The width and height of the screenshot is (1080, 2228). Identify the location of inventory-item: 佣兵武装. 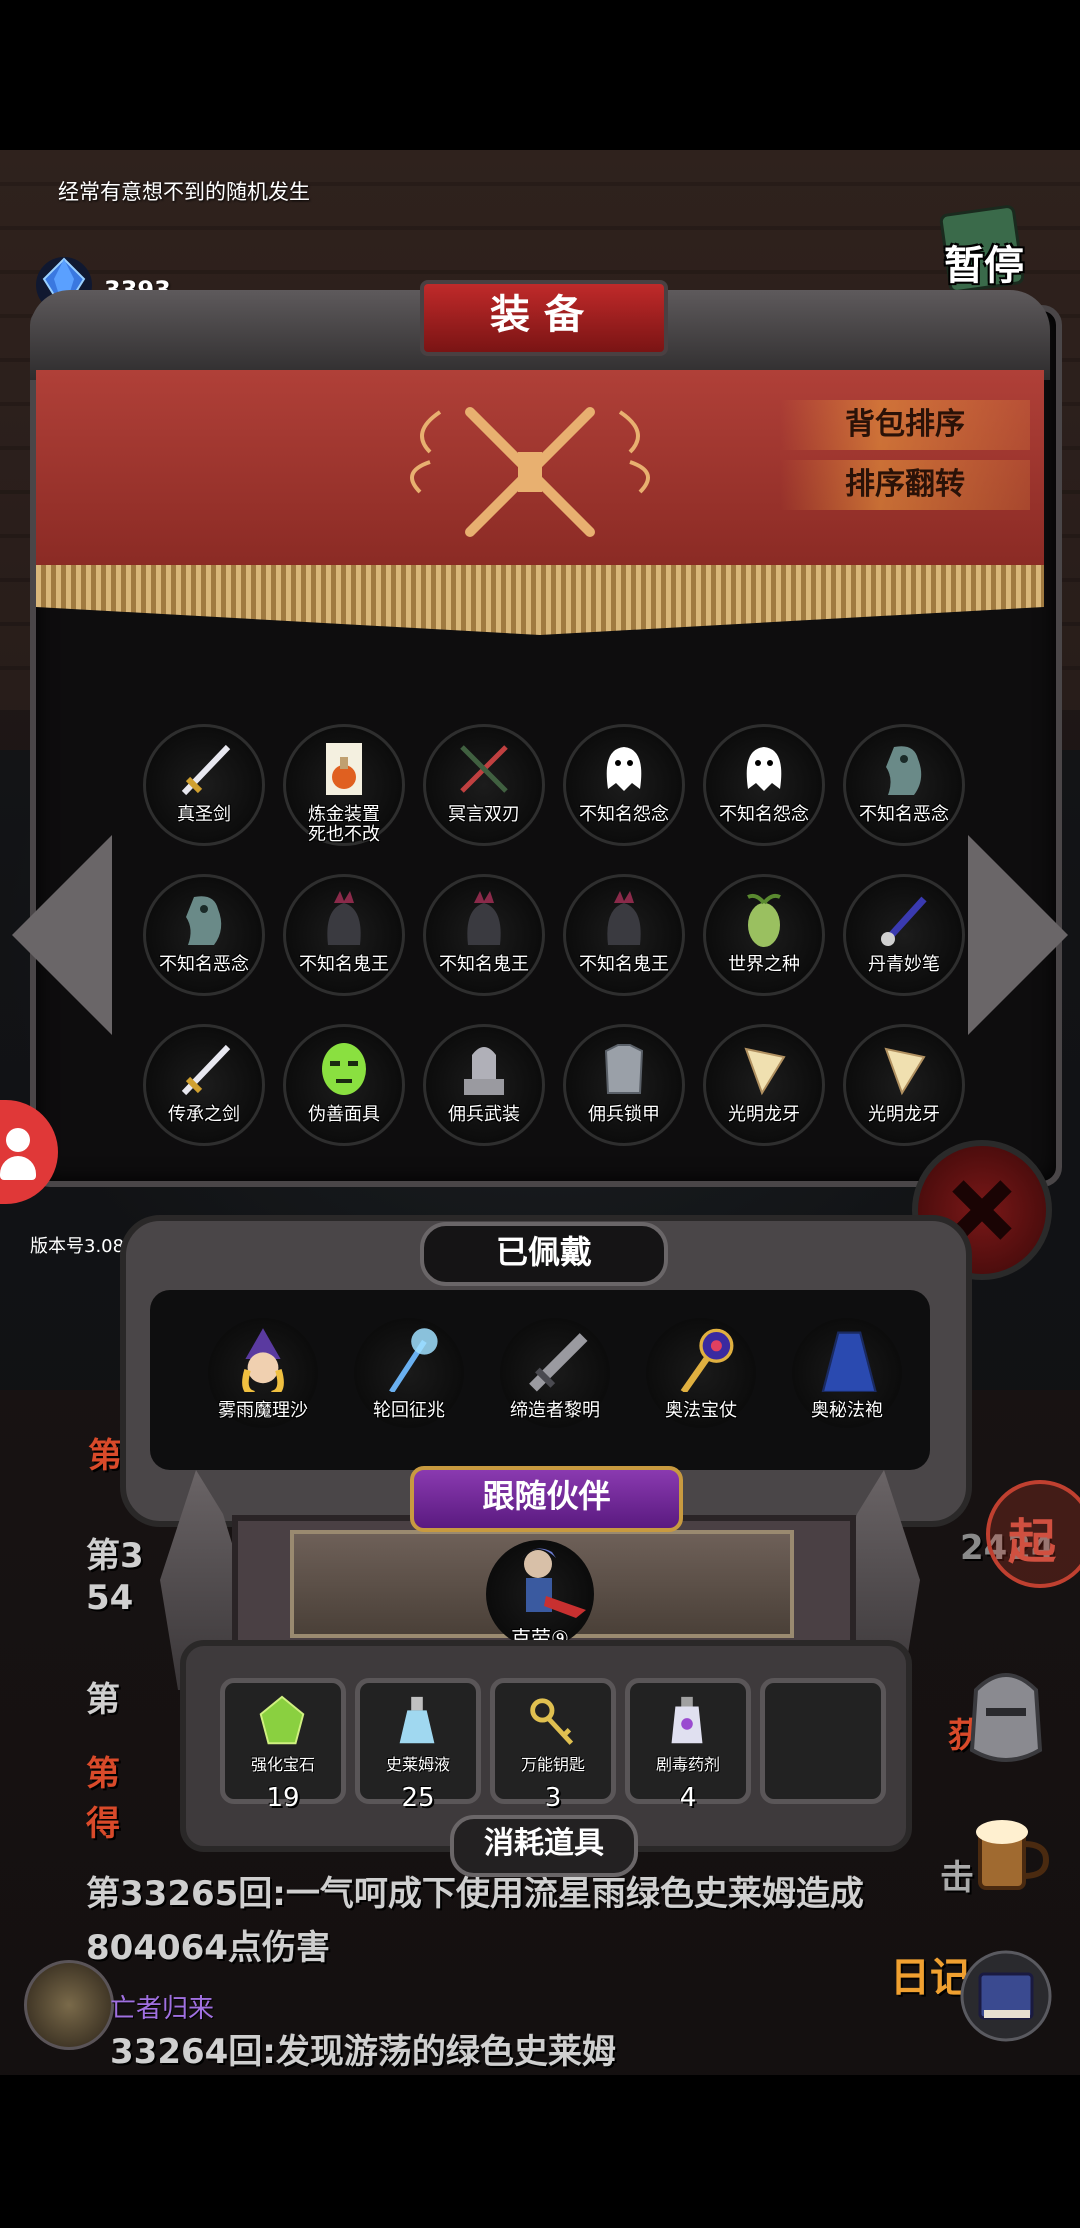
(484, 1085).